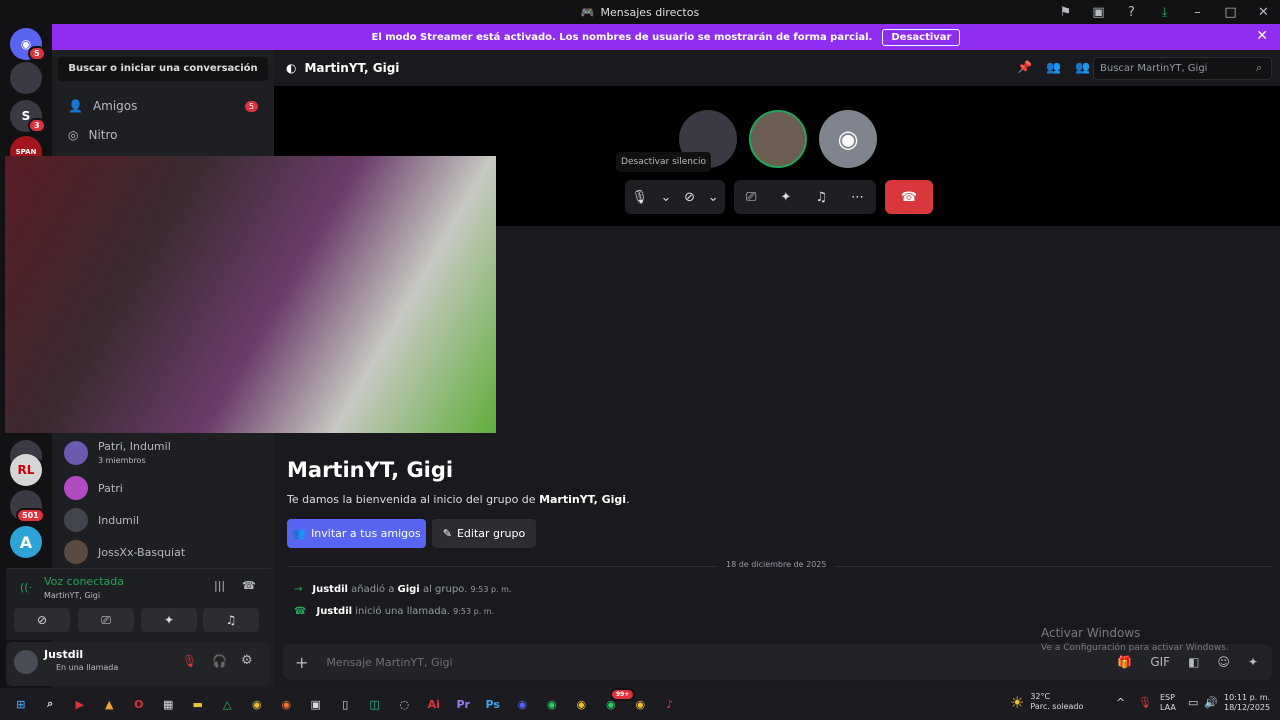 The image size is (1280, 720). Describe the element at coordinates (785, 197) in the screenshot. I see `activities-icon: ✦` at that location.